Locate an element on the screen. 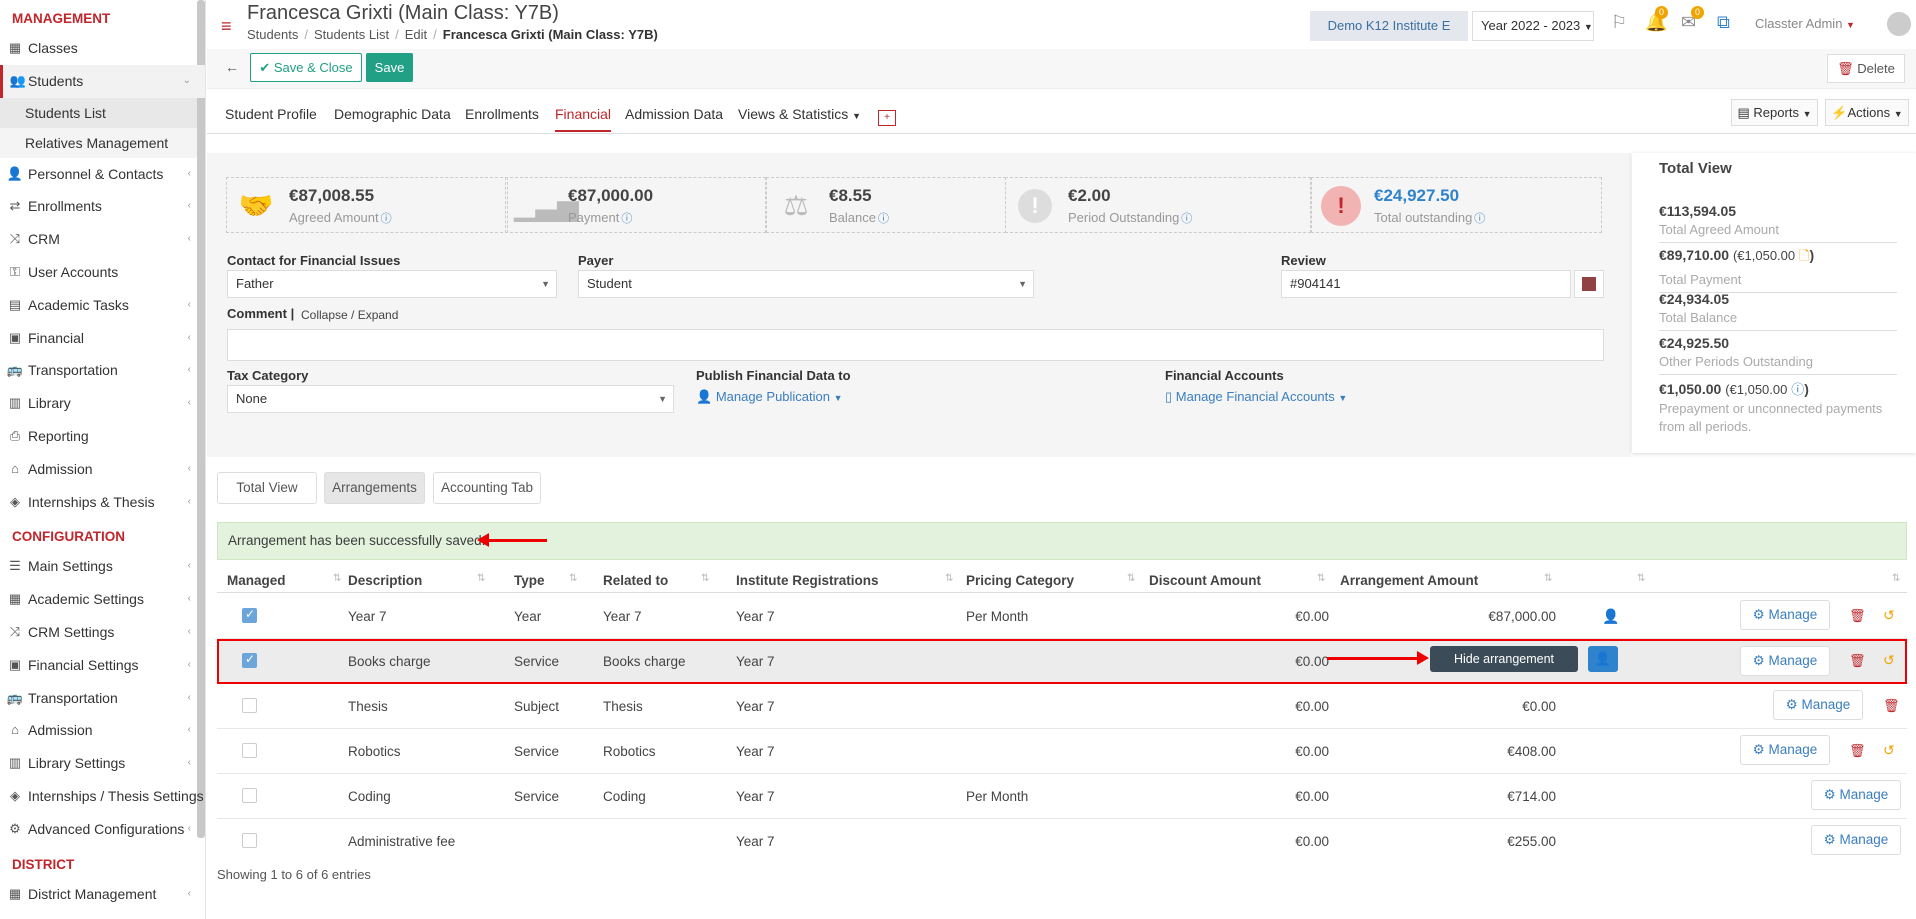 This screenshot has height=919, width=1916. sidebar-item-students: 👥 Students ⌄ is located at coordinates (102, 81).